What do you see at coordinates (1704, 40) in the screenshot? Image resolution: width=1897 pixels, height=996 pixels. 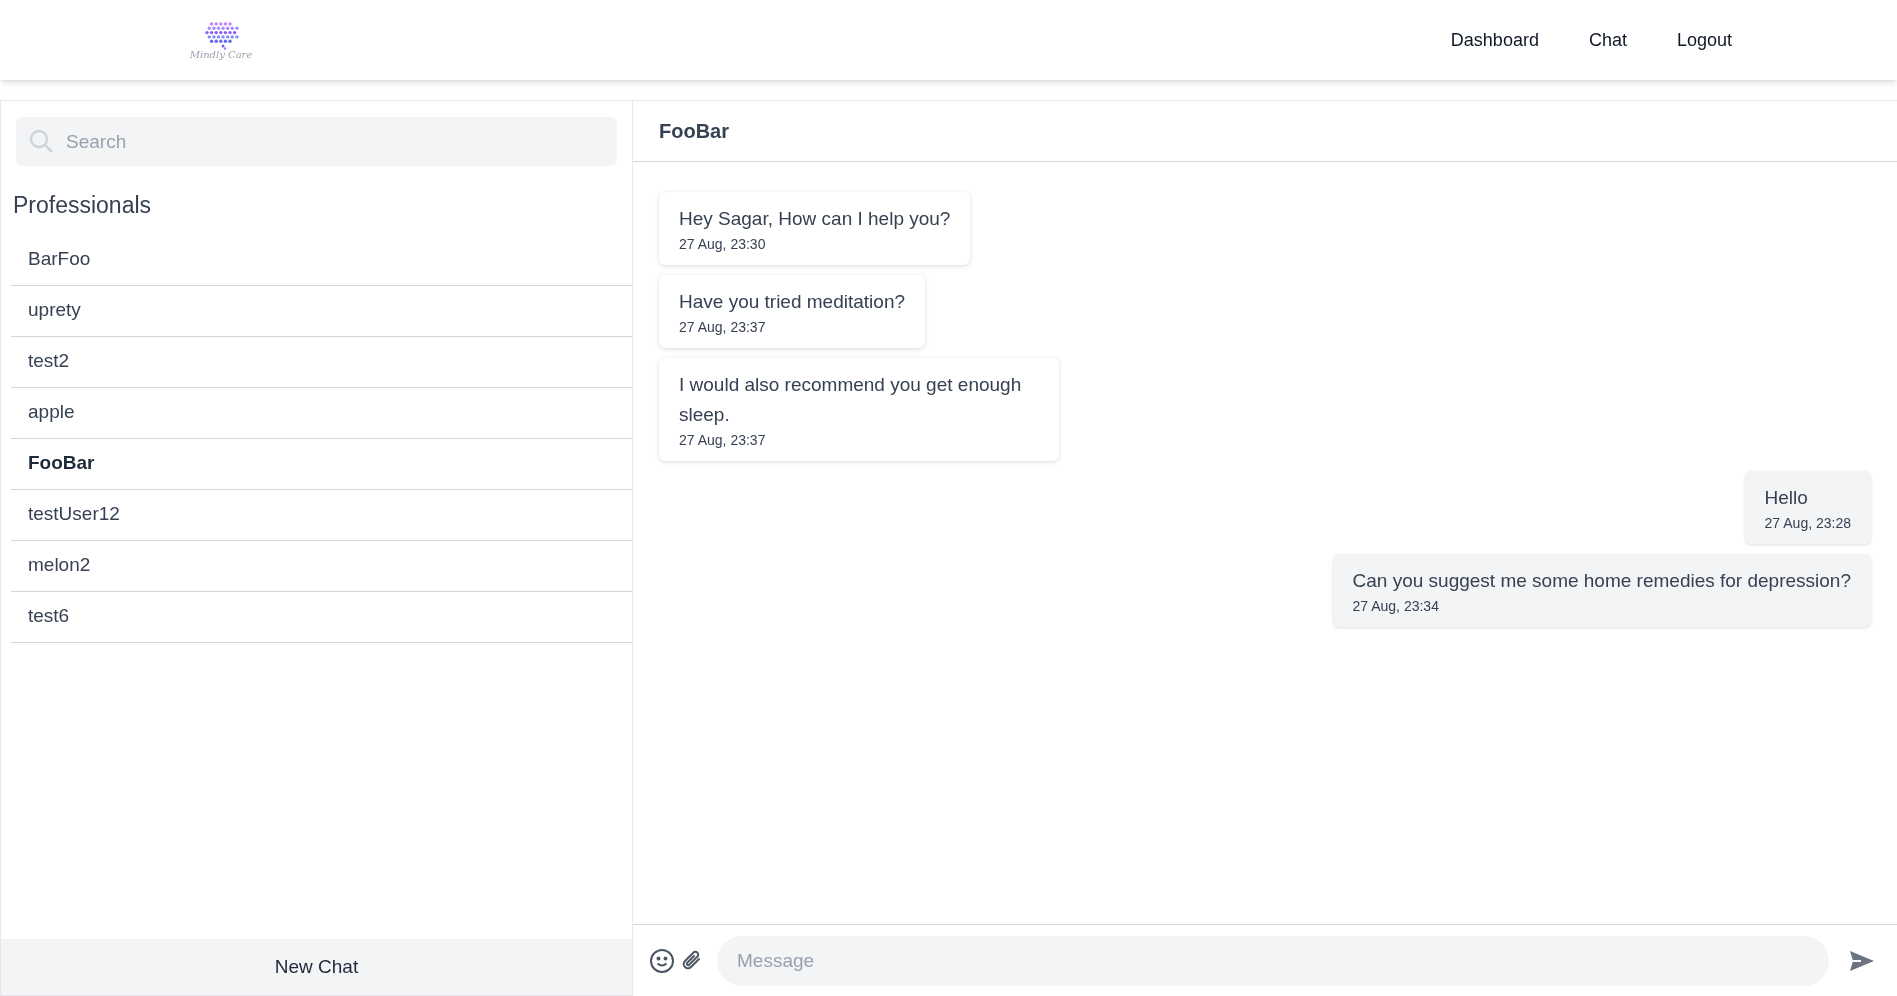 I see `nav-link: Logout` at bounding box center [1704, 40].